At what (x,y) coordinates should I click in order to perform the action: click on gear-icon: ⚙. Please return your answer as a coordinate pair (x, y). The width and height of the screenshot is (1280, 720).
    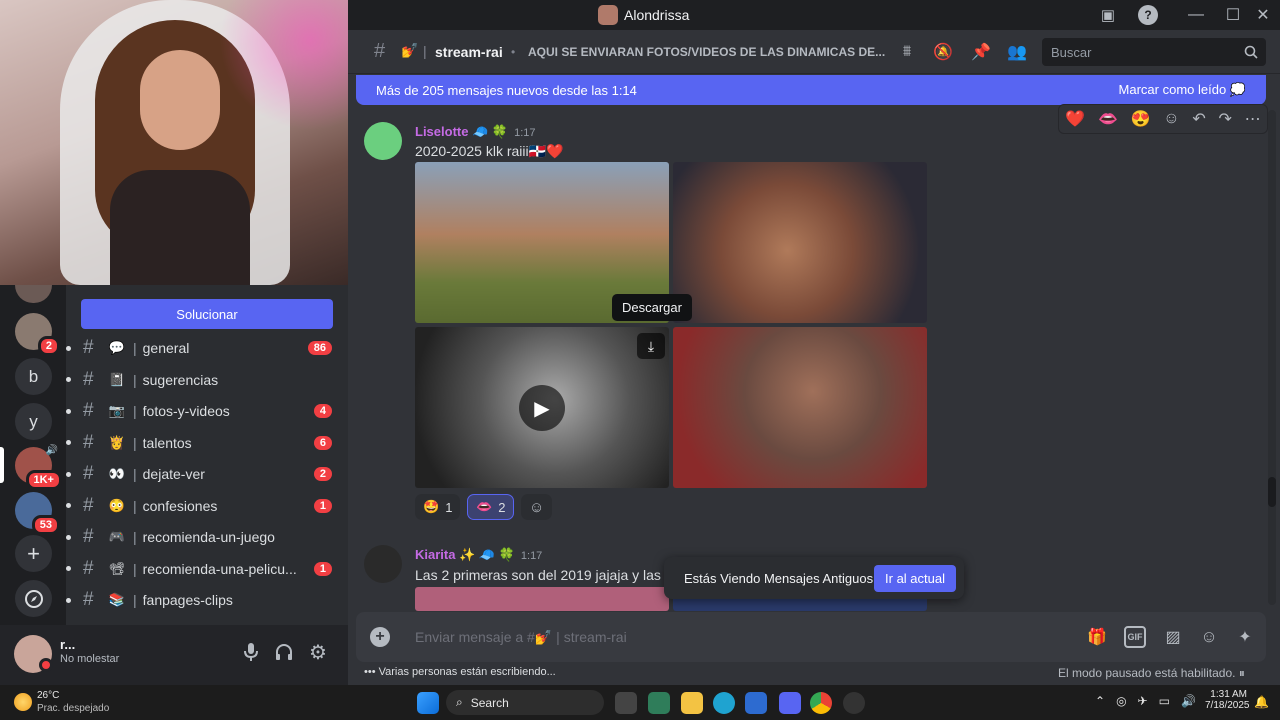
    Looking at the image, I should click on (318, 652).